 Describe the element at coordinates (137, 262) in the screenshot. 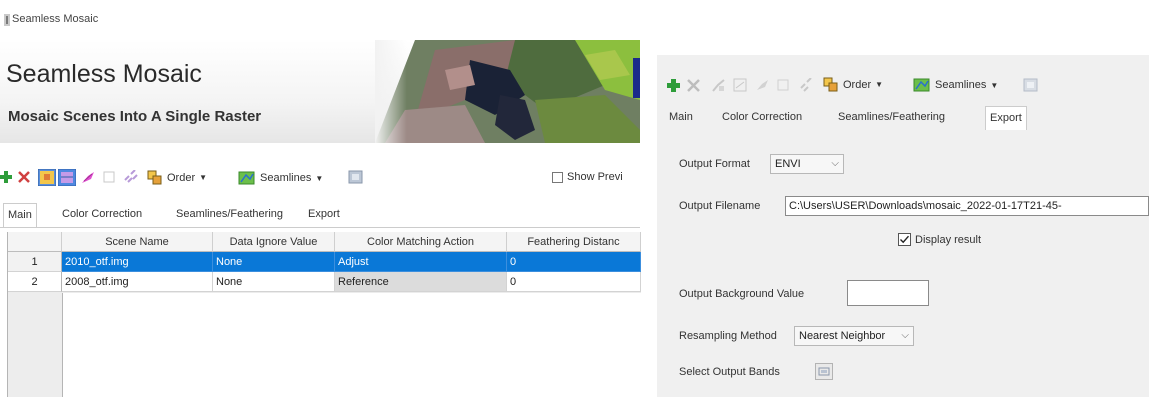

I see `scene-name-cell: 2010_otf.img` at that location.